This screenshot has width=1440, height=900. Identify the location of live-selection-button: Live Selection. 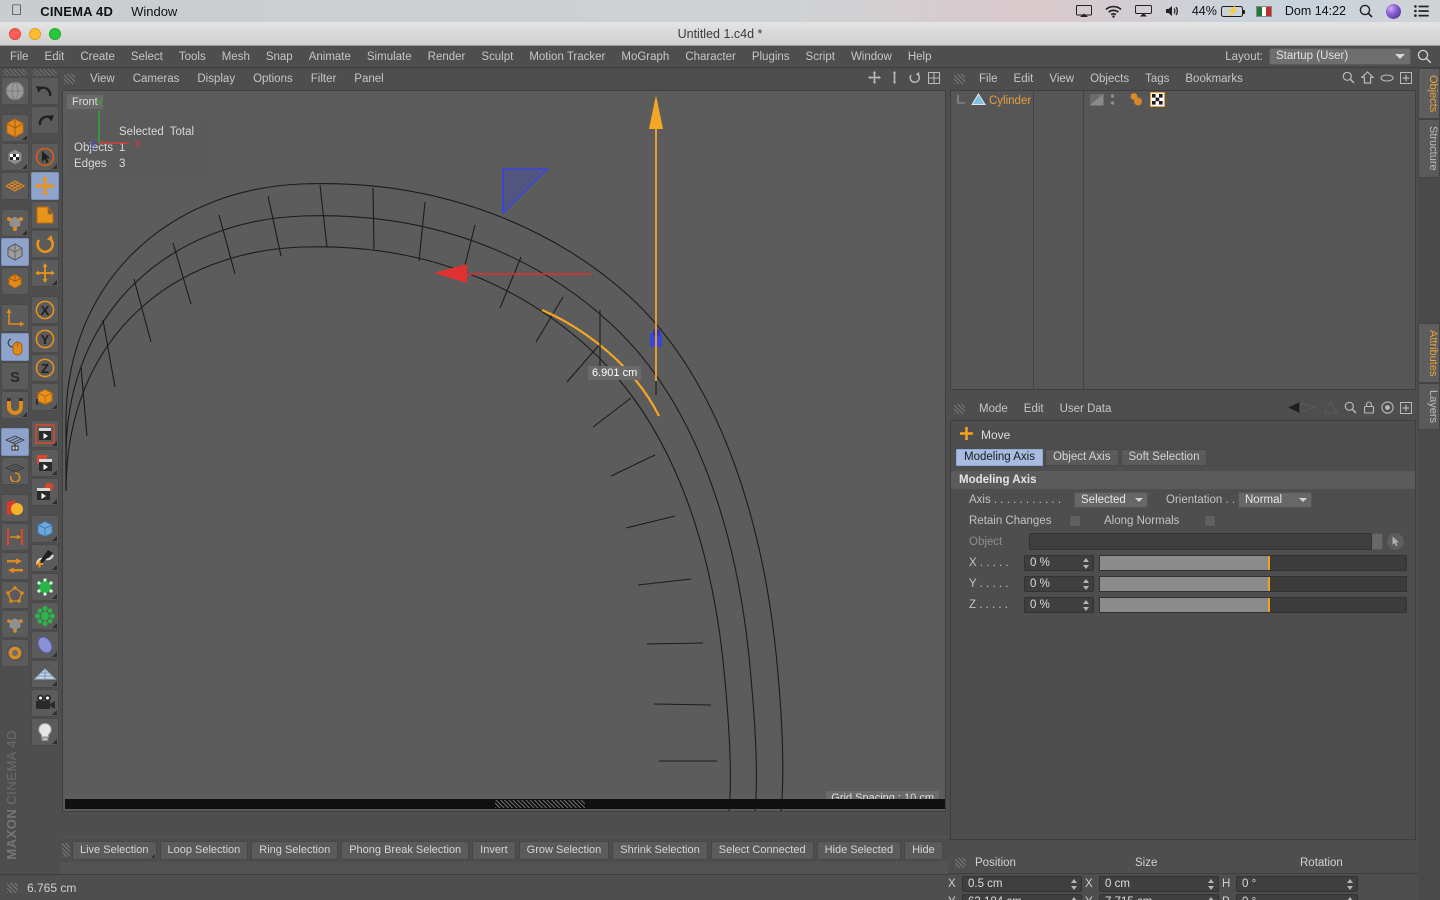
(114, 850).